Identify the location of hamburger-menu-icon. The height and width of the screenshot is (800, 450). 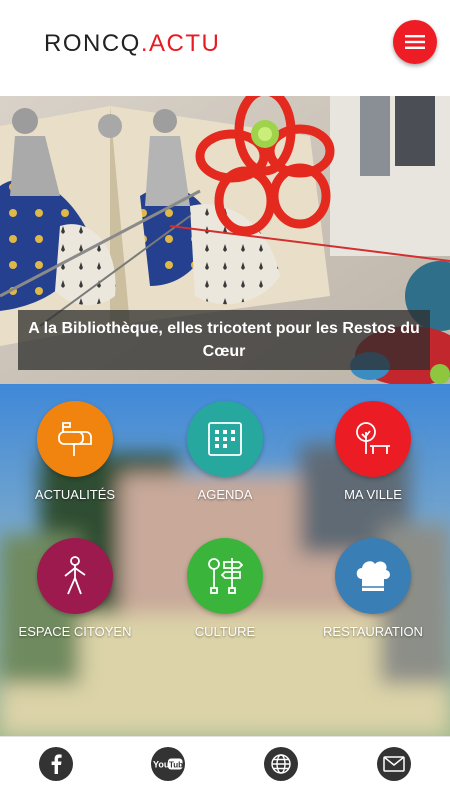
(415, 42).